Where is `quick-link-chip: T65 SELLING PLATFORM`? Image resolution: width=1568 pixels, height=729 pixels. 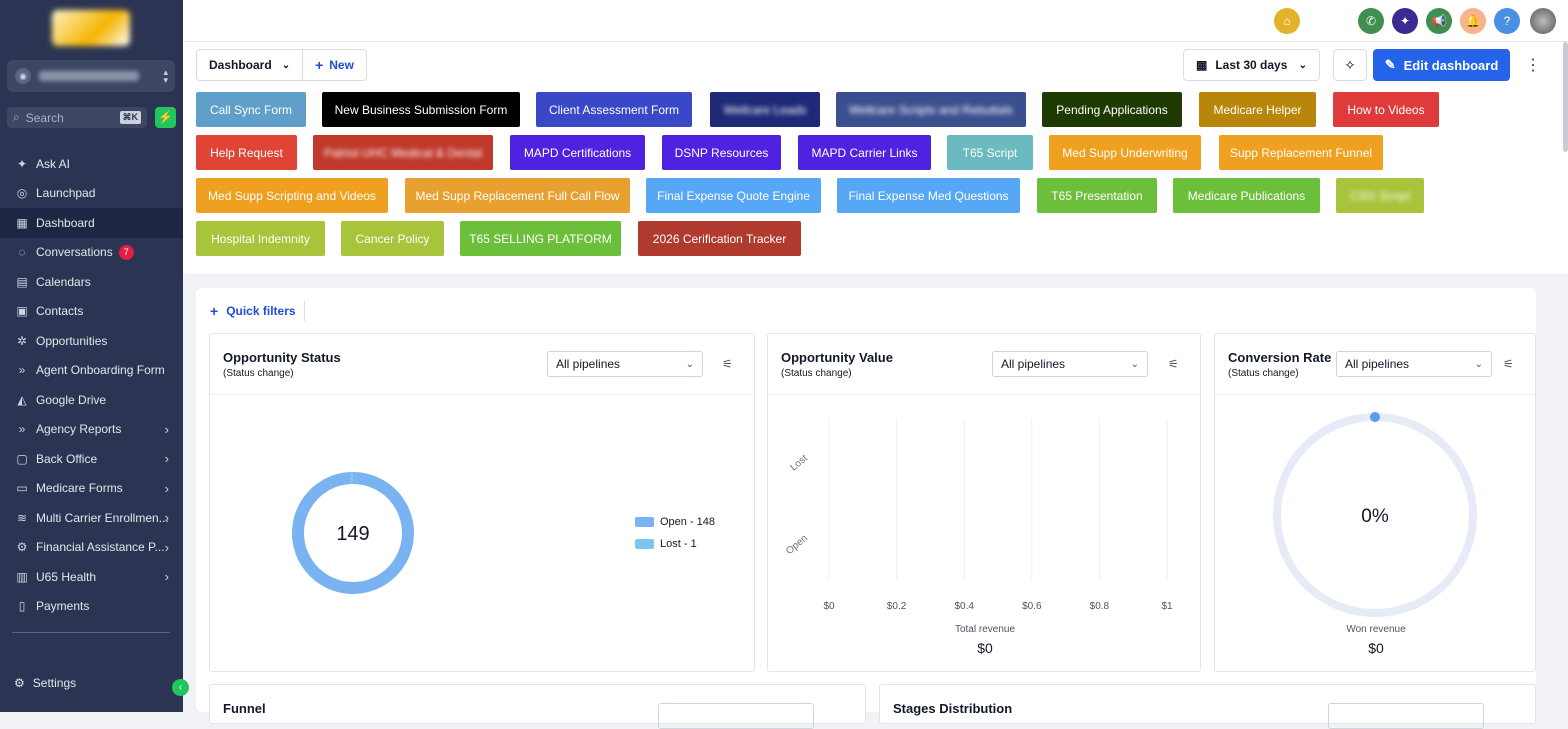
quick-link-chip: T65 SELLING PLATFORM is located at coordinates (540, 238).